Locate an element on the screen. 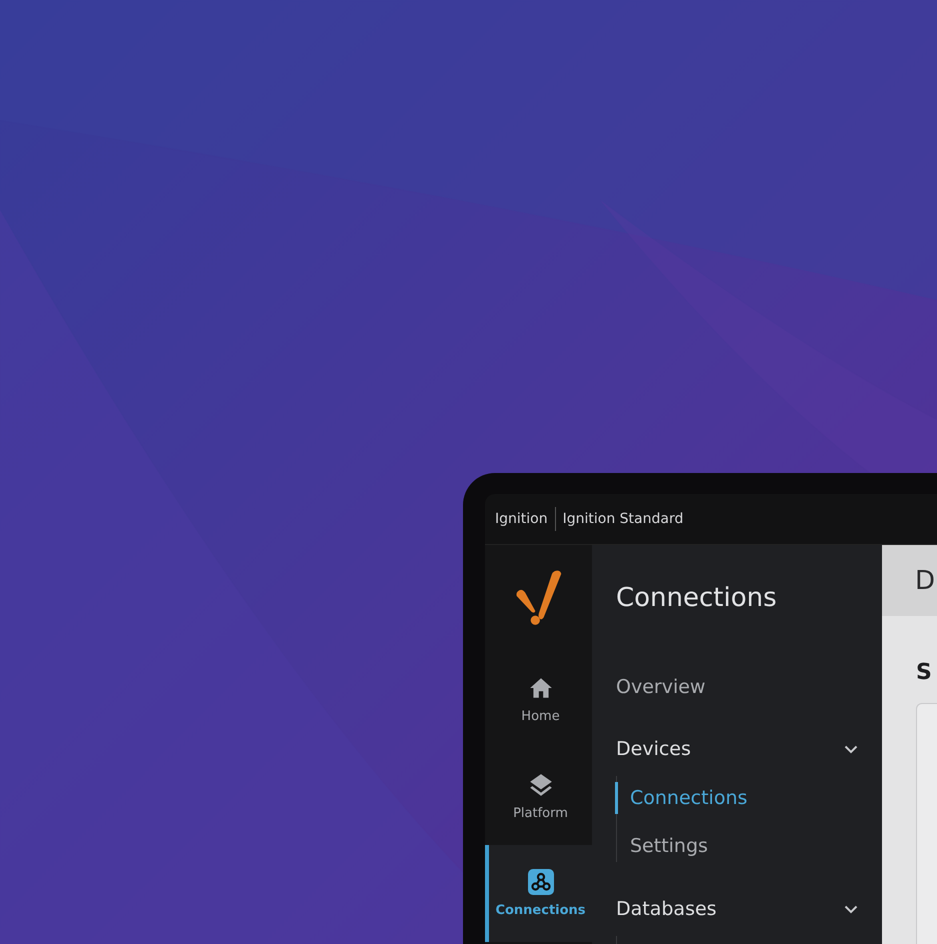 The image size is (937, 944). menu-title: Connections is located at coordinates (697, 599).